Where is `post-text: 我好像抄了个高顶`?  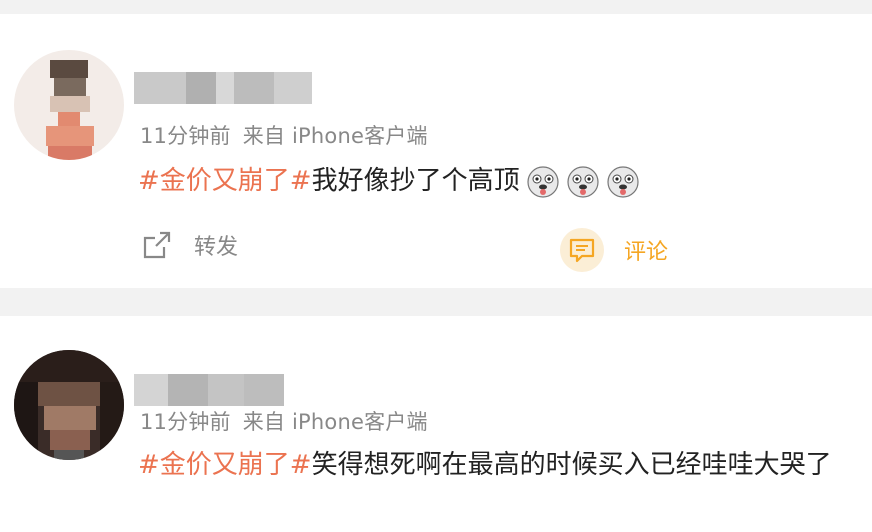 post-text: 我好像抄了个高顶 is located at coordinates (415, 181).